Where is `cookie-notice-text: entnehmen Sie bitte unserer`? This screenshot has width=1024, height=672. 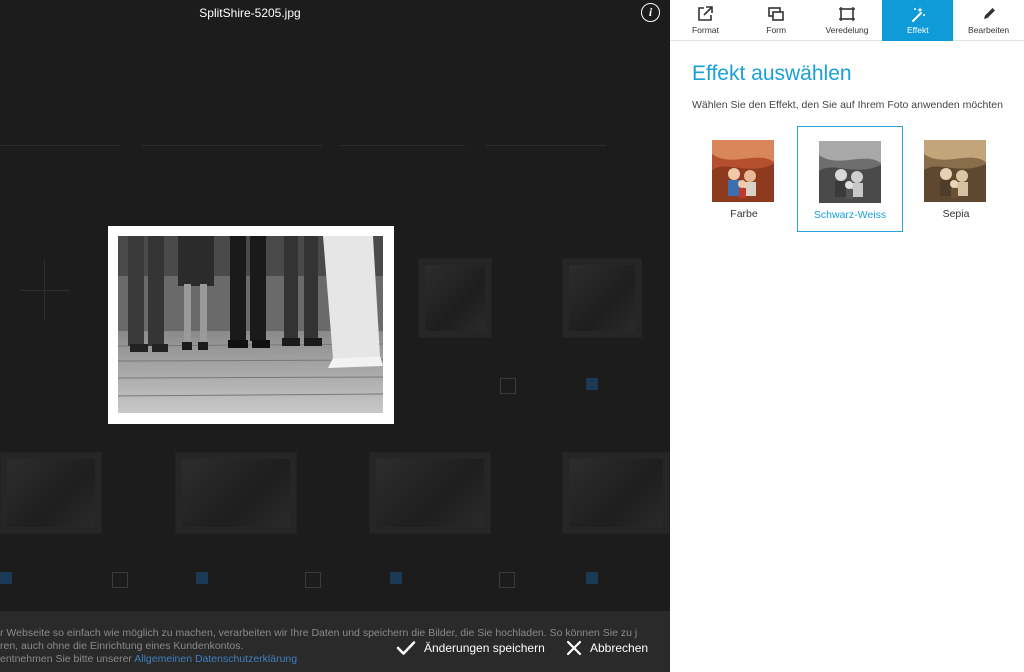 cookie-notice-text: entnehmen Sie bitte unserer is located at coordinates (67, 659).